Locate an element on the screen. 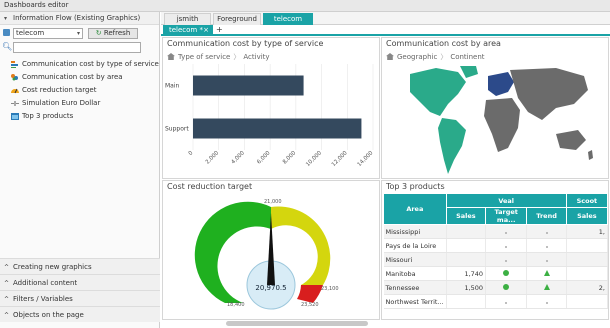  gauge-chart: 21,000 18,400 23,100 23,520 20,970.5 is located at coordinates (266, 254).